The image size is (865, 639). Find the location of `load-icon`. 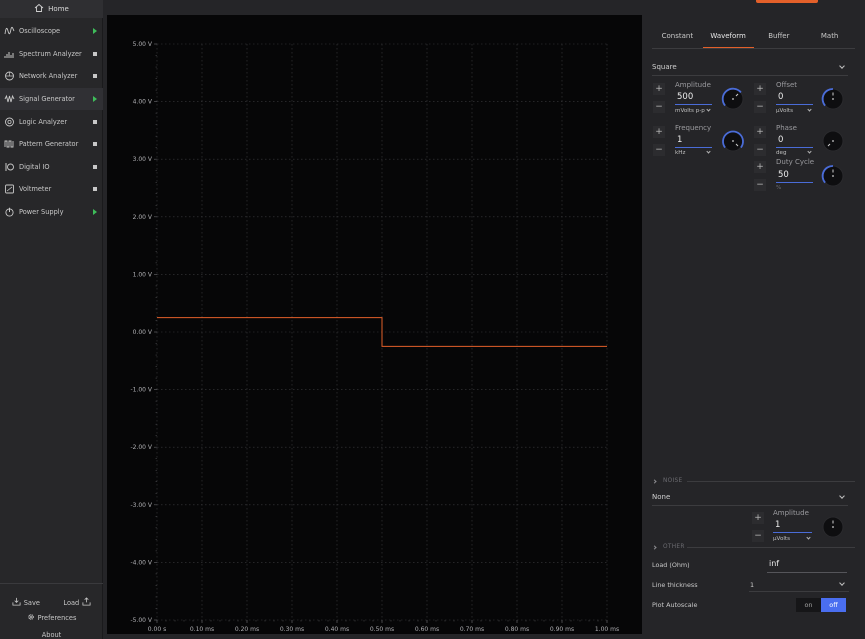

load-icon is located at coordinates (86, 602).